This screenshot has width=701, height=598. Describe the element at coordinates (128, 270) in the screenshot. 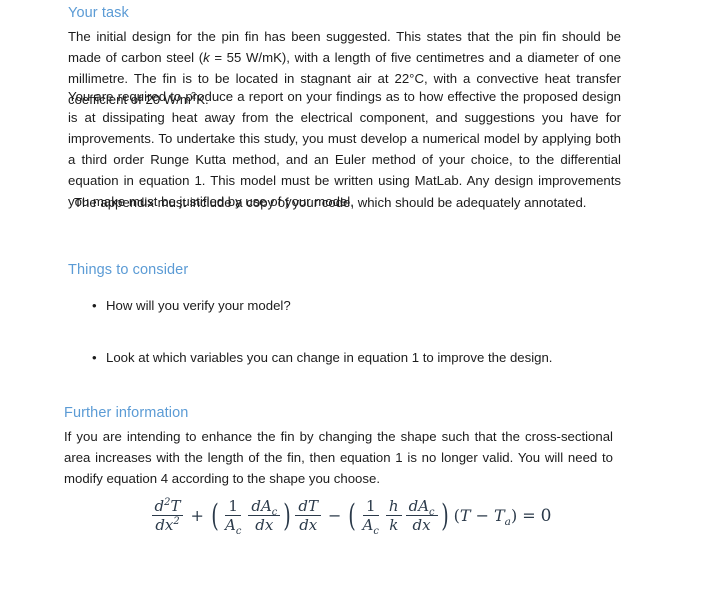

I see `section-heading-things-to-consider: Things to consider` at that location.